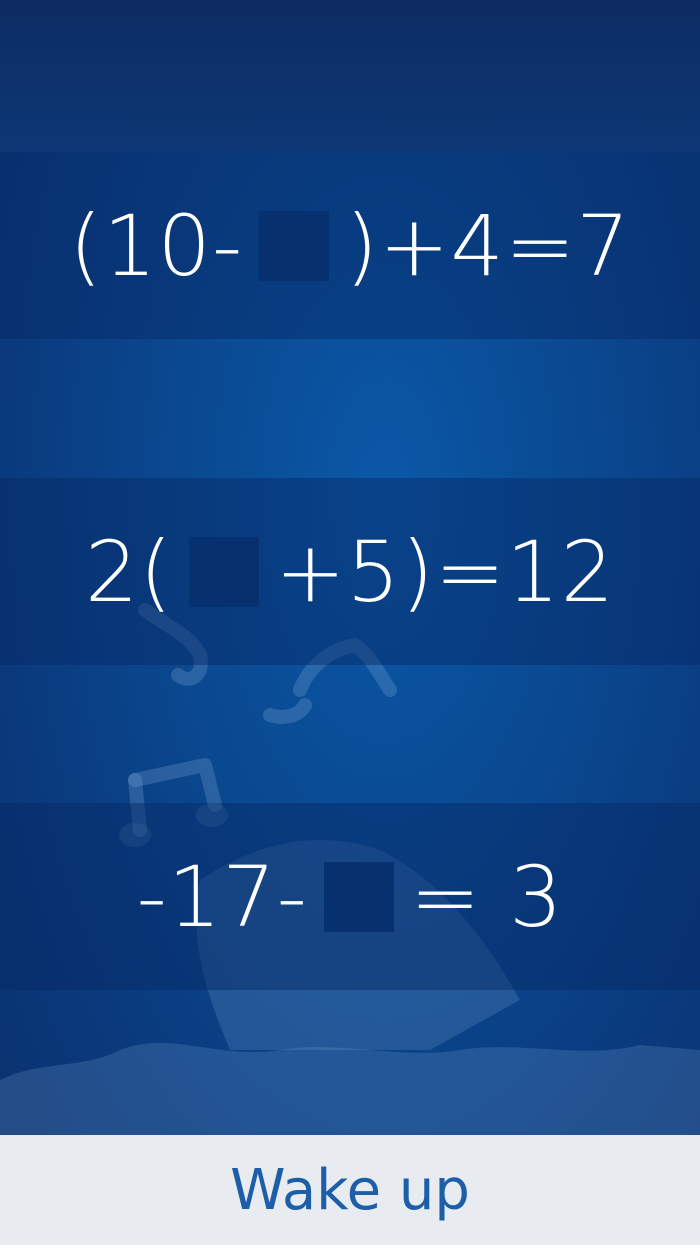 The height and width of the screenshot is (1245, 700). Describe the element at coordinates (445, 571) in the screenshot. I see `equation-2-after: +5)=12` at that location.